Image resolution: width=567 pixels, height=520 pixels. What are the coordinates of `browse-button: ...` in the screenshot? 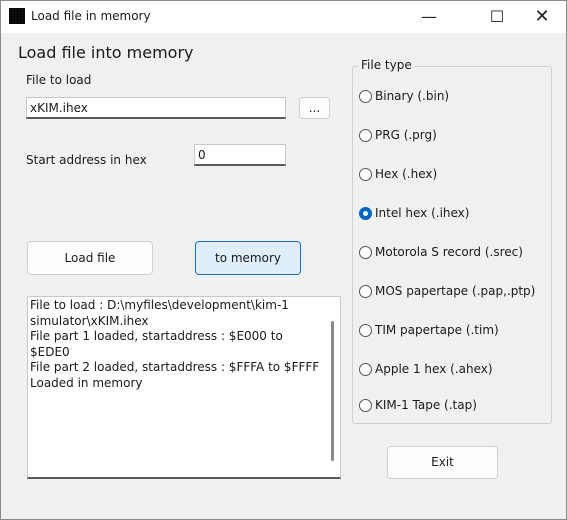 It's located at (314, 108).